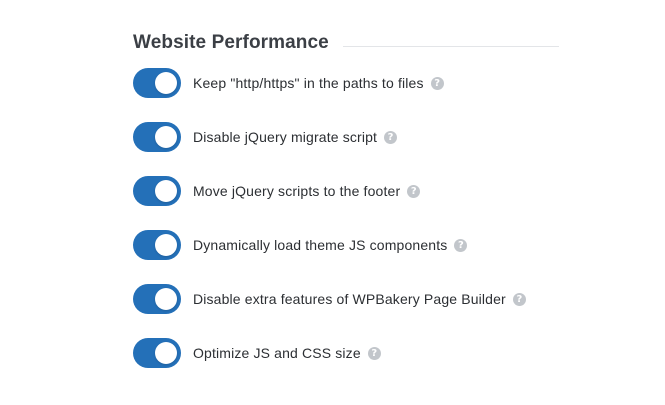  I want to click on move-jquery-footer-toggle, so click(157, 191).